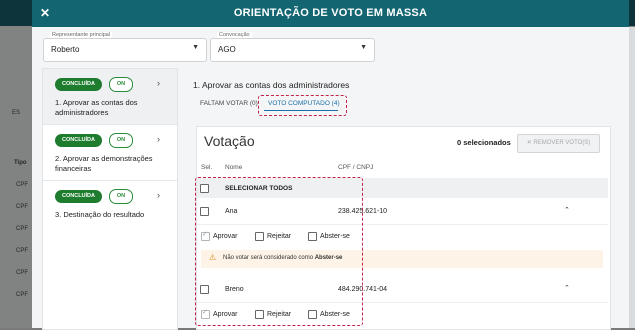  I want to click on col-header-select: Sel., so click(207, 167).